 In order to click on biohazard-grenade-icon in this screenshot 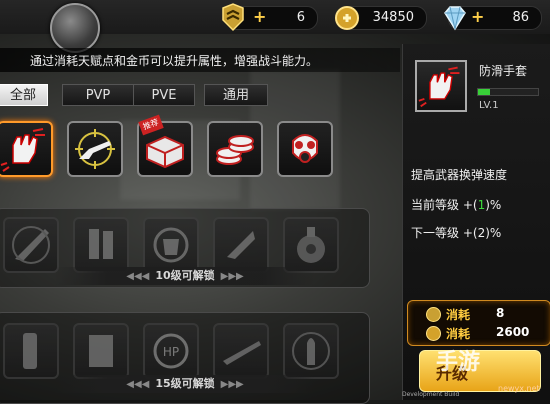, I will do `click(311, 245)`.